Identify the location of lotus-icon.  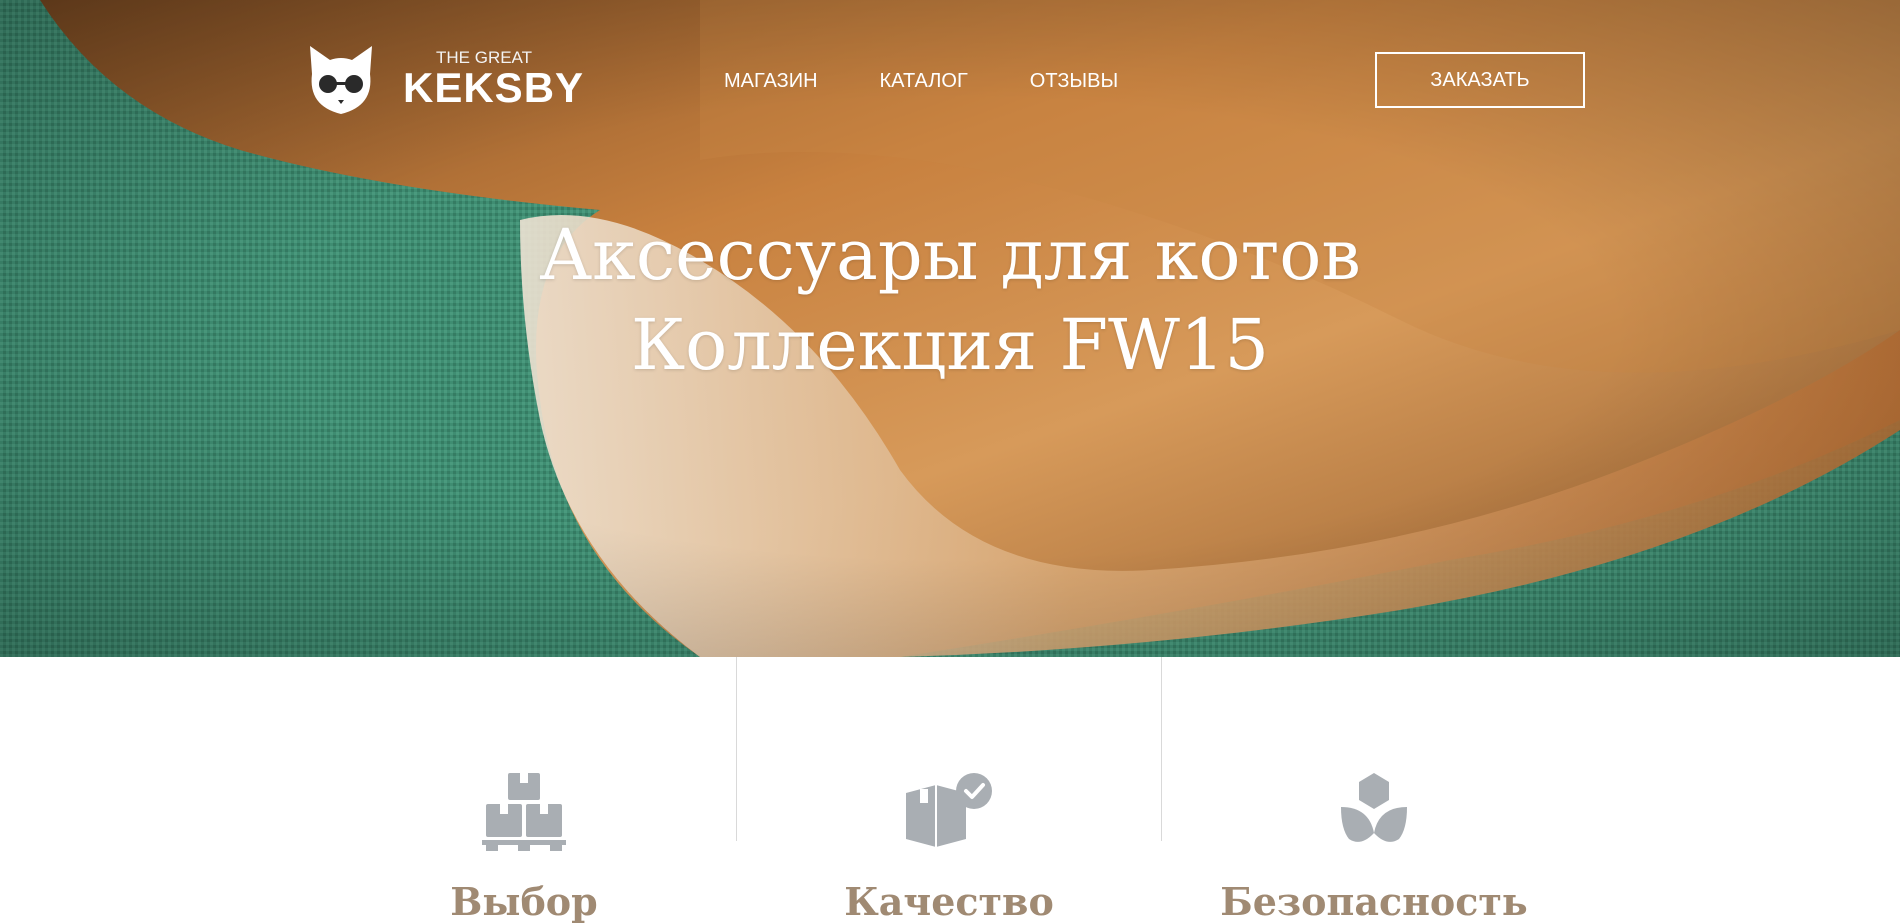
(1374, 807).